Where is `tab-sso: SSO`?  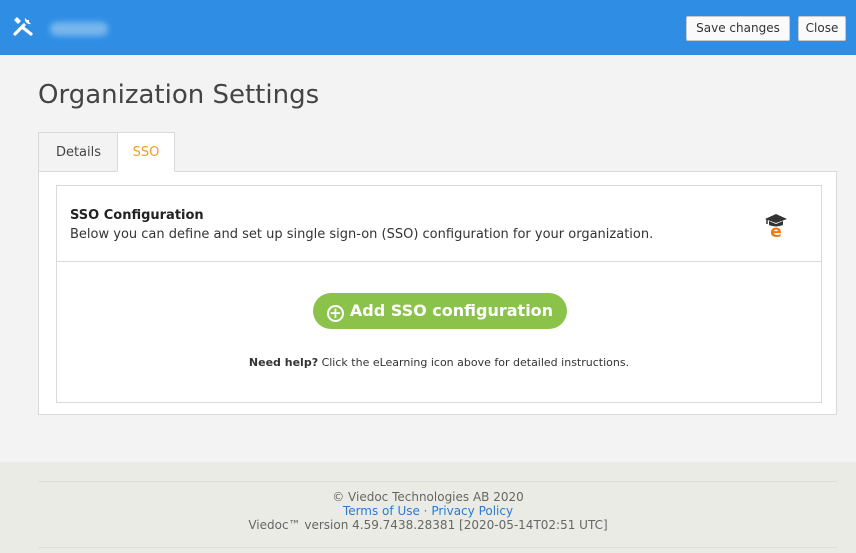 tab-sso: SSO is located at coordinates (146, 152).